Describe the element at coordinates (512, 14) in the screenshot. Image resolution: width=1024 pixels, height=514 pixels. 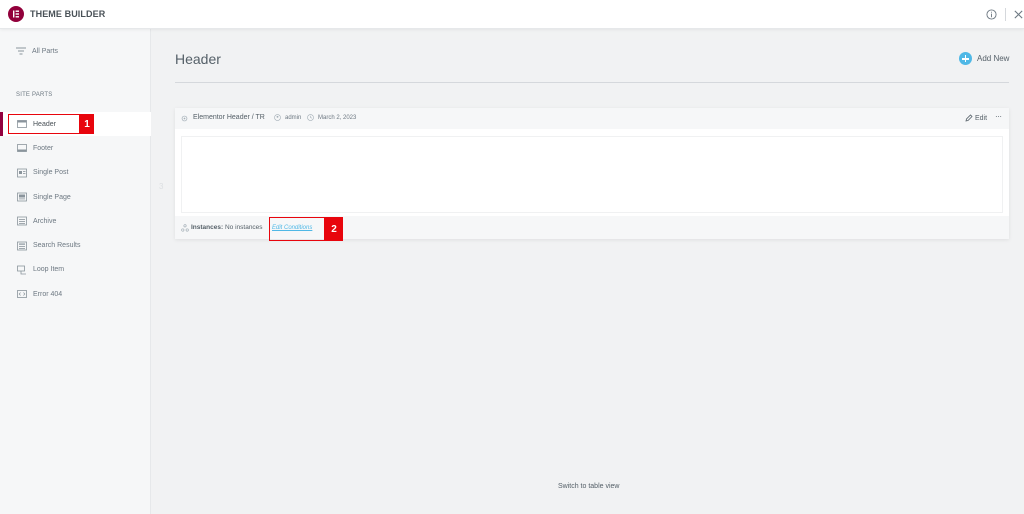
I see `top-bar: THEME BUILDER` at that location.